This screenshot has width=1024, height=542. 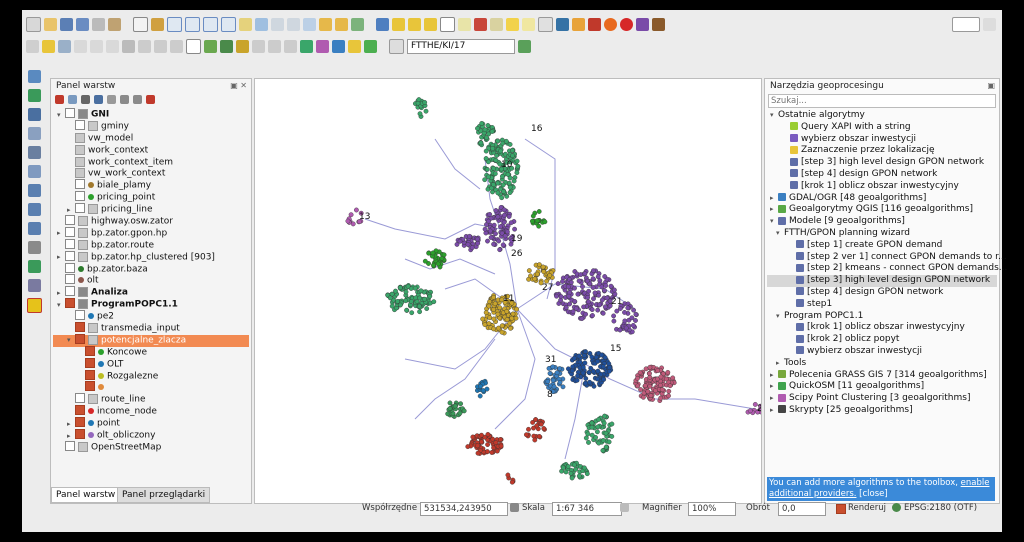 What do you see at coordinates (396, 46) in the screenshot?
I see `feature-form-icon` at bounding box center [396, 46].